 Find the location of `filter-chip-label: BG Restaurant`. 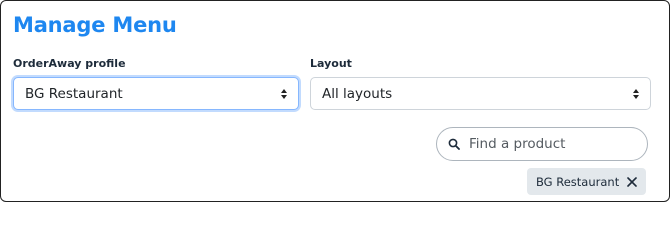

filter-chip-label: BG Restaurant is located at coordinates (578, 181).